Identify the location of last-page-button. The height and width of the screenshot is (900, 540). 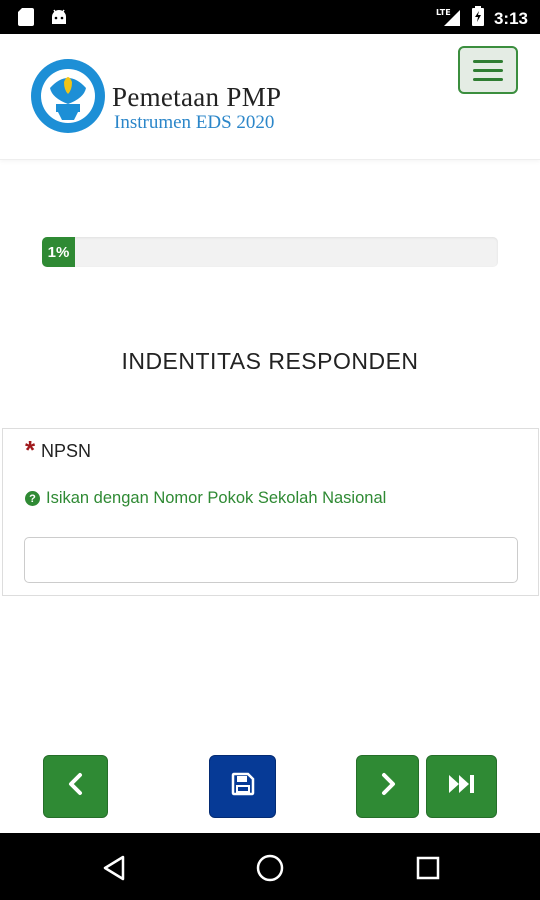
(461, 786).